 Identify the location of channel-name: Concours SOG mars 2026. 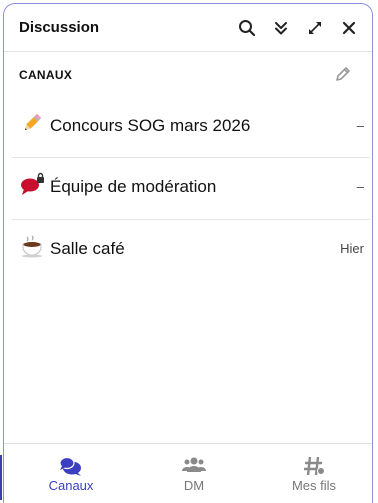
(150, 125).